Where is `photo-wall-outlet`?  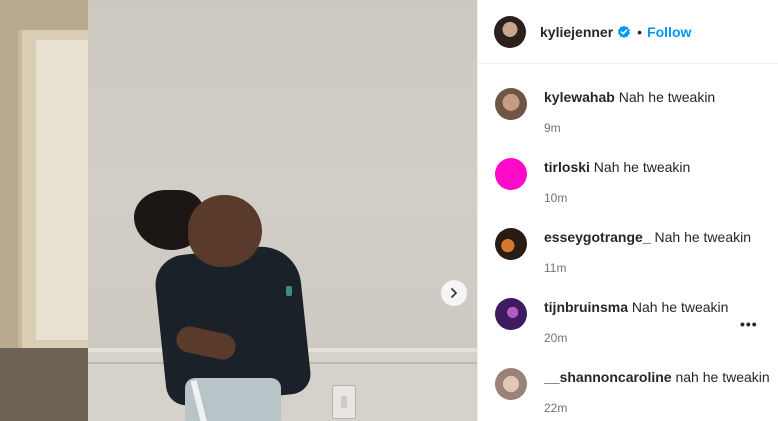 photo-wall-outlet is located at coordinates (344, 402).